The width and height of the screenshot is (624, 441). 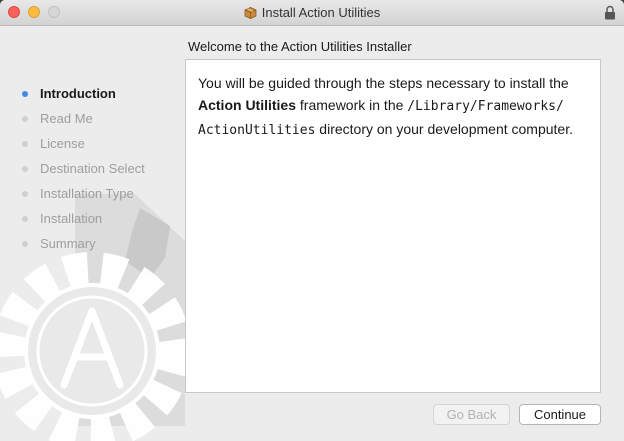 What do you see at coordinates (25, 93) in the screenshot?
I see `active-step-dot` at bounding box center [25, 93].